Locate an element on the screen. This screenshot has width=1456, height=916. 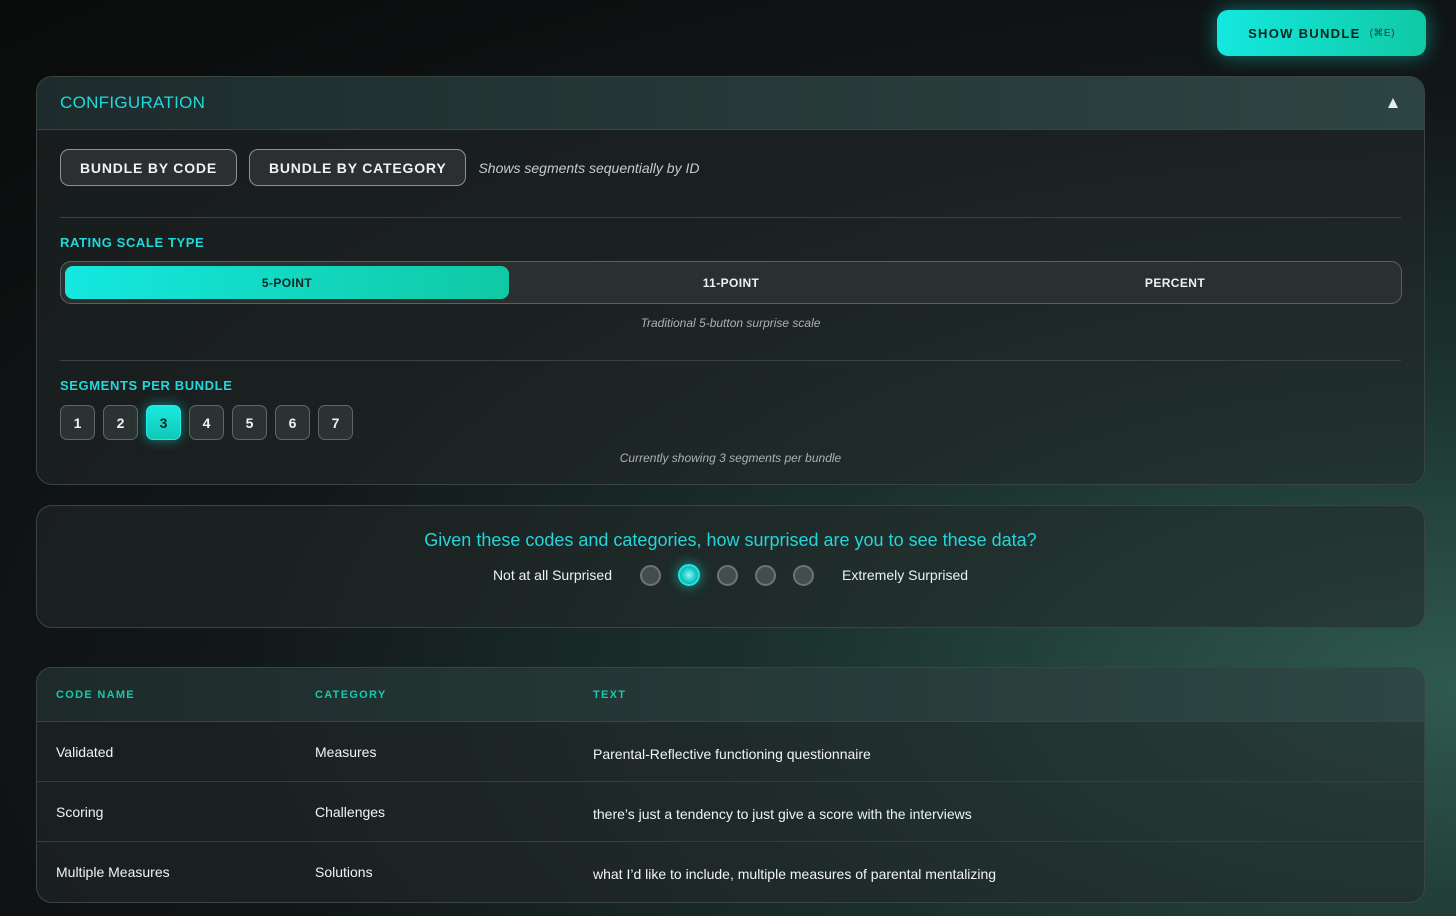
keyboard-shortcut-hint: (⌘E) is located at coordinates (1382, 33).